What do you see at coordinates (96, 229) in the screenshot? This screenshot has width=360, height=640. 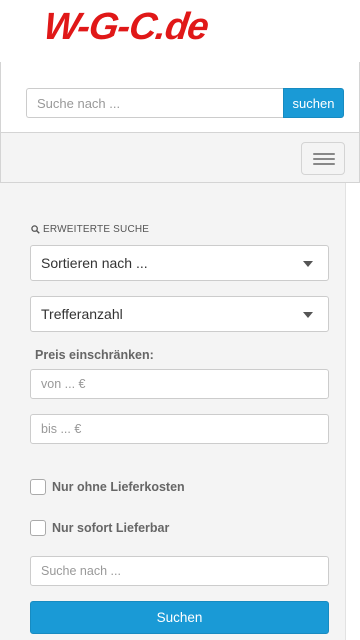 I see `advanced-search-title-text: ERWEITERTE SUCHE` at bounding box center [96, 229].